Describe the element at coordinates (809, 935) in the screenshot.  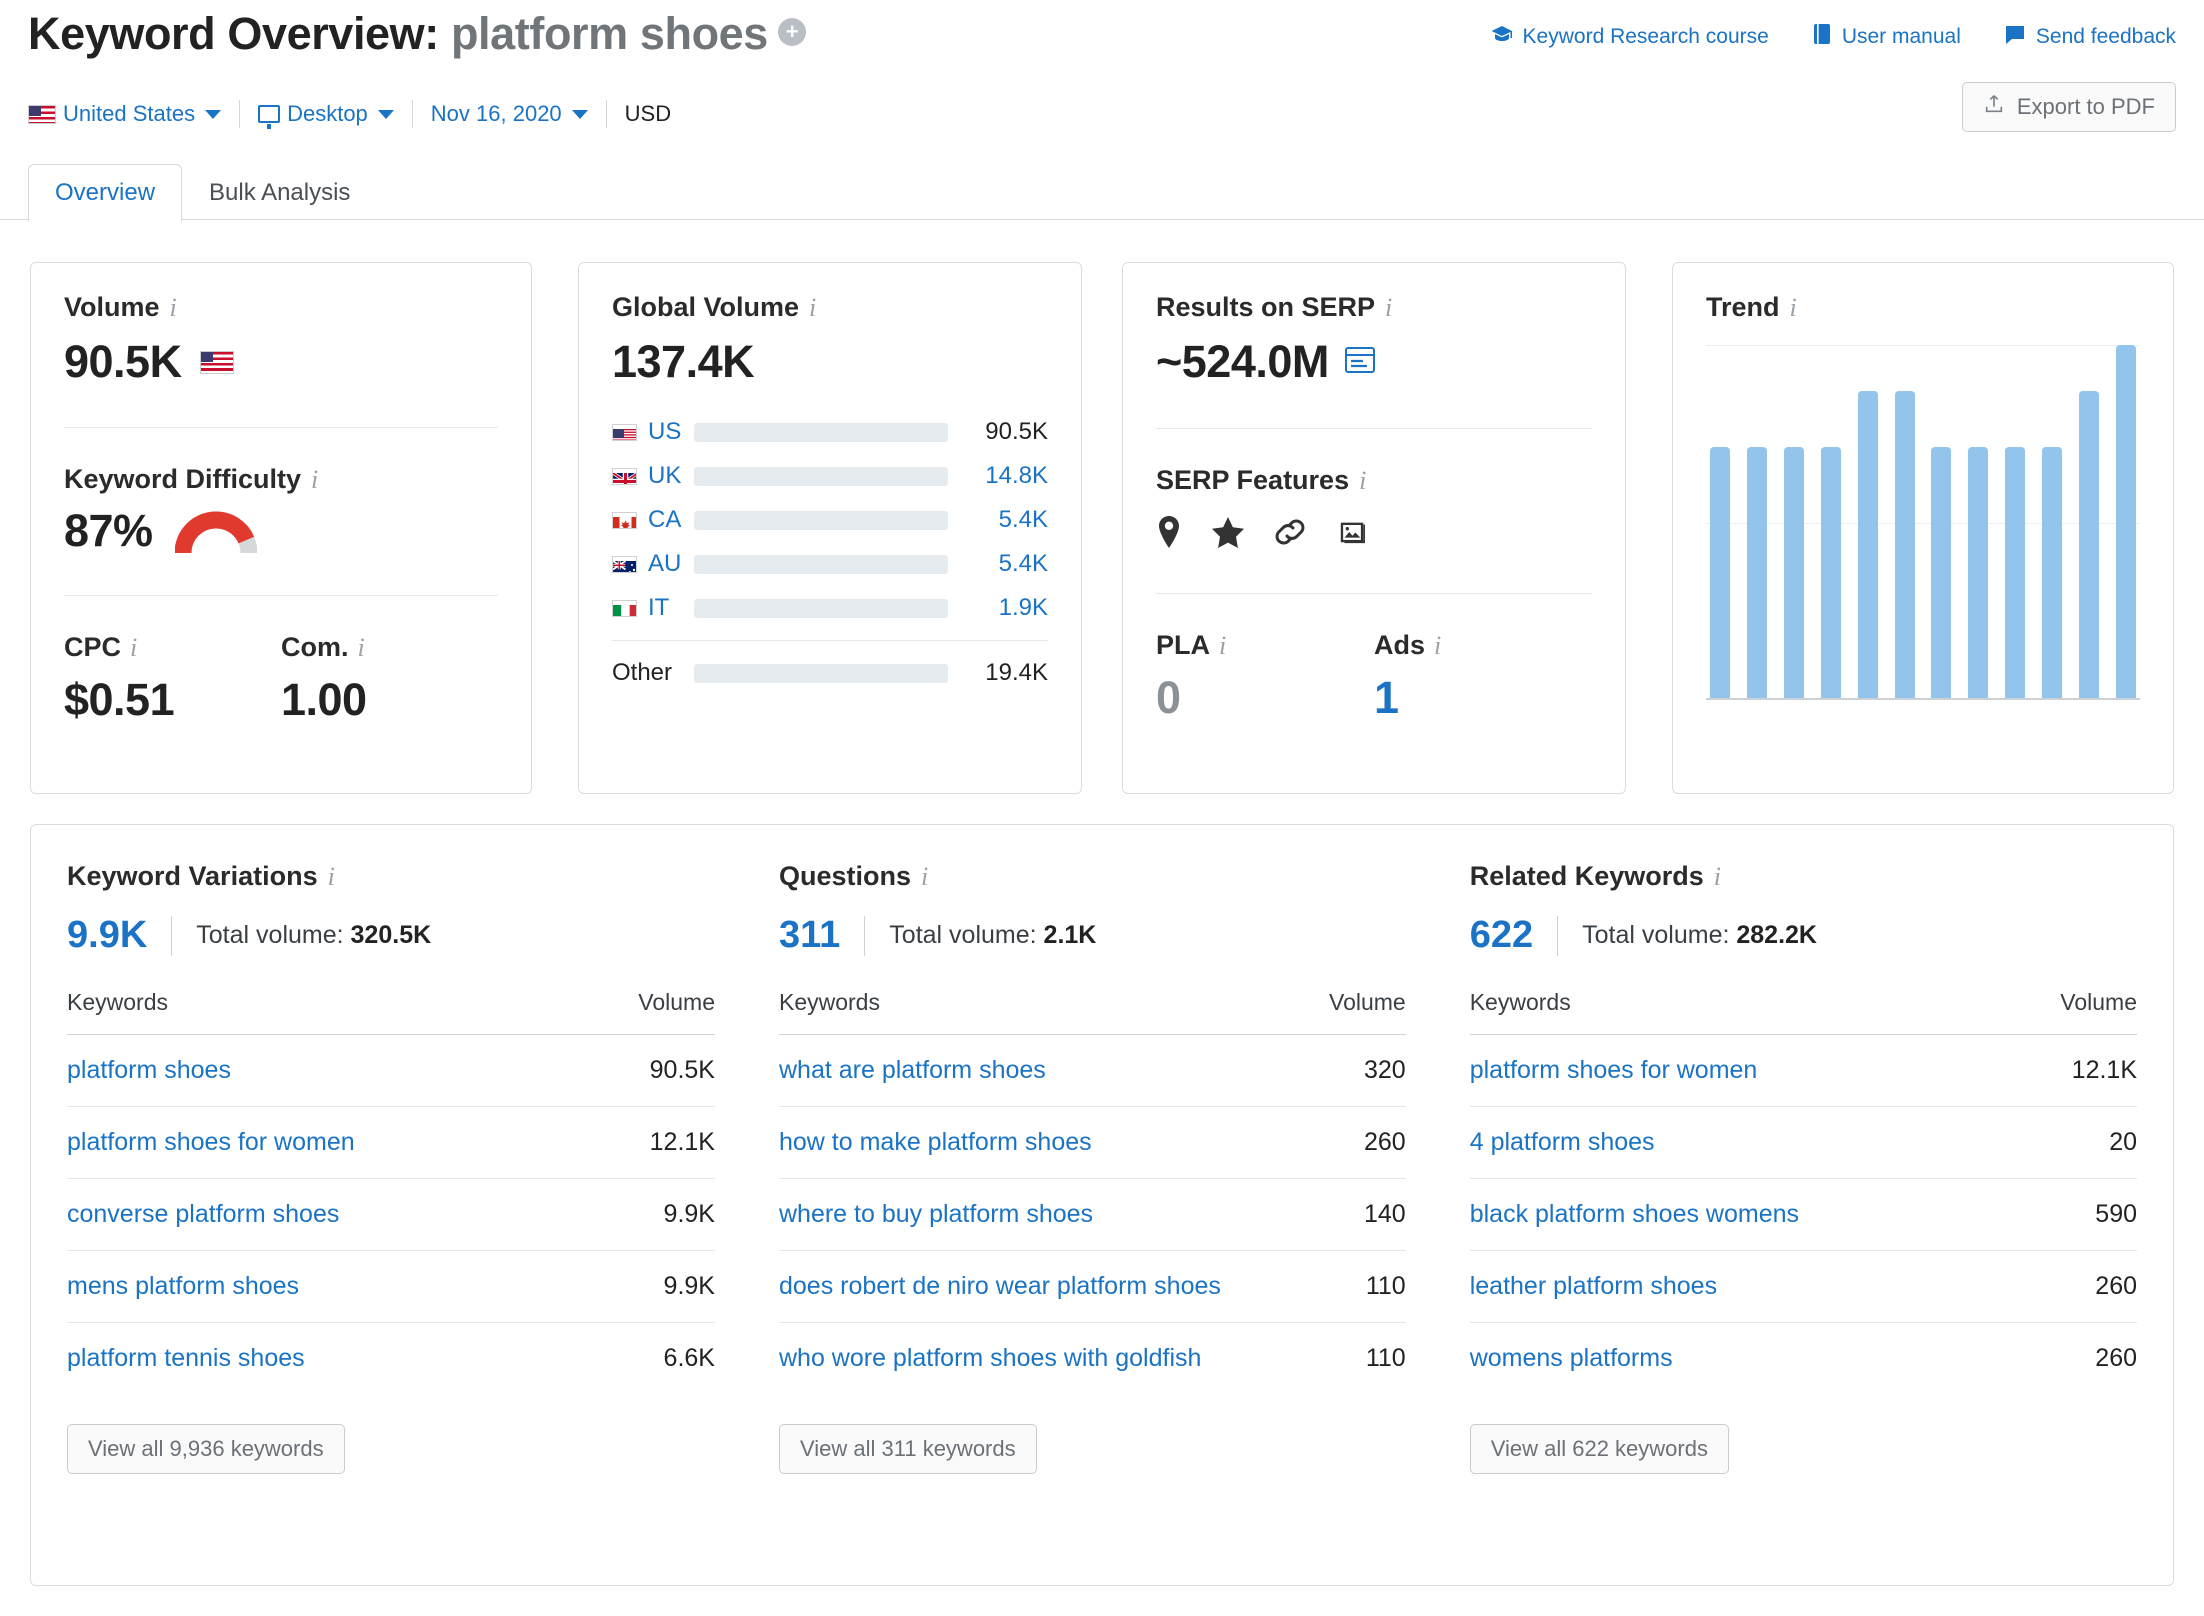
I see `questions-count: 311` at that location.